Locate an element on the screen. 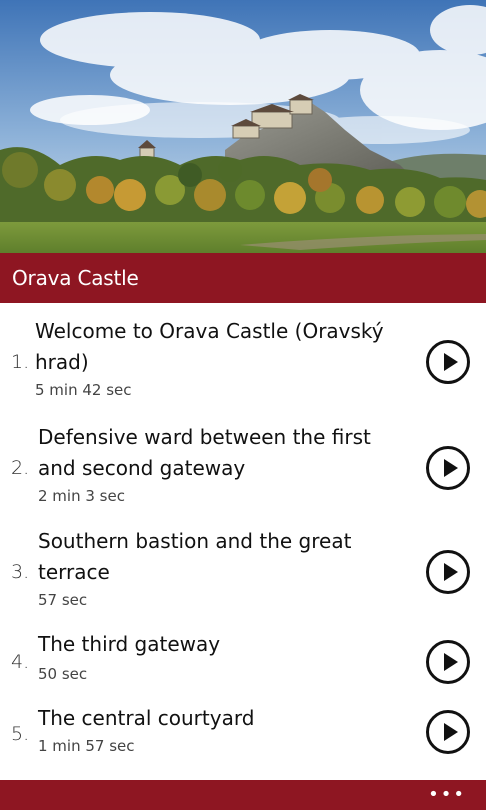 Image resolution: width=486 pixels, height=810 pixels. track-duration: 5 min 42 sec is located at coordinates (83, 390).